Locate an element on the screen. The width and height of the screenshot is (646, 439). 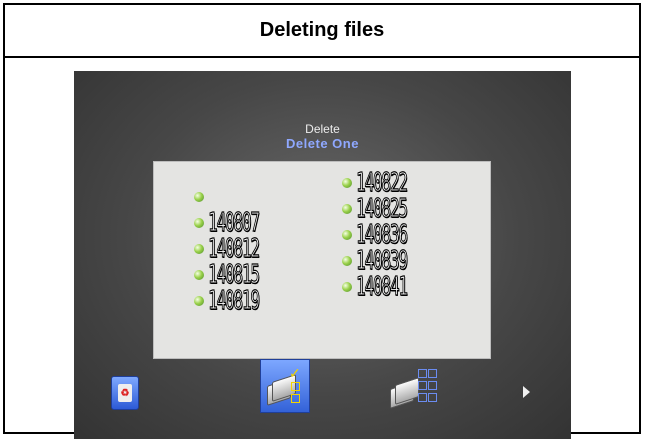
file-item: 140815 is located at coordinates (242, 275).